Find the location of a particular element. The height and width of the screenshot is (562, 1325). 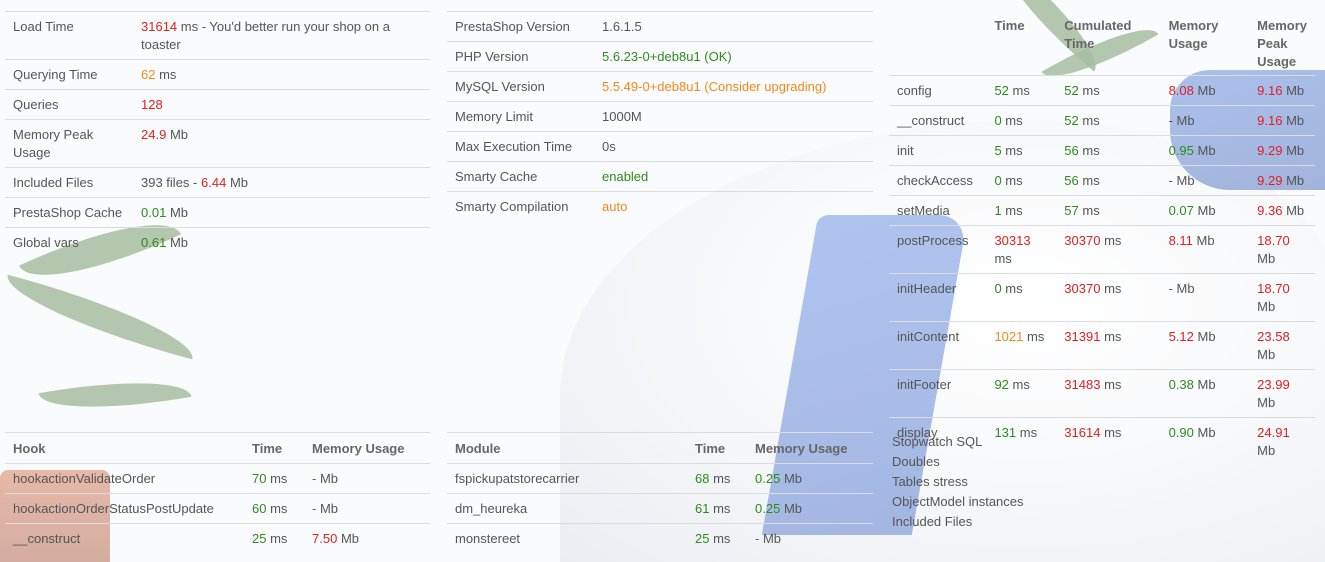

timing-name: __construct is located at coordinates (938, 120).